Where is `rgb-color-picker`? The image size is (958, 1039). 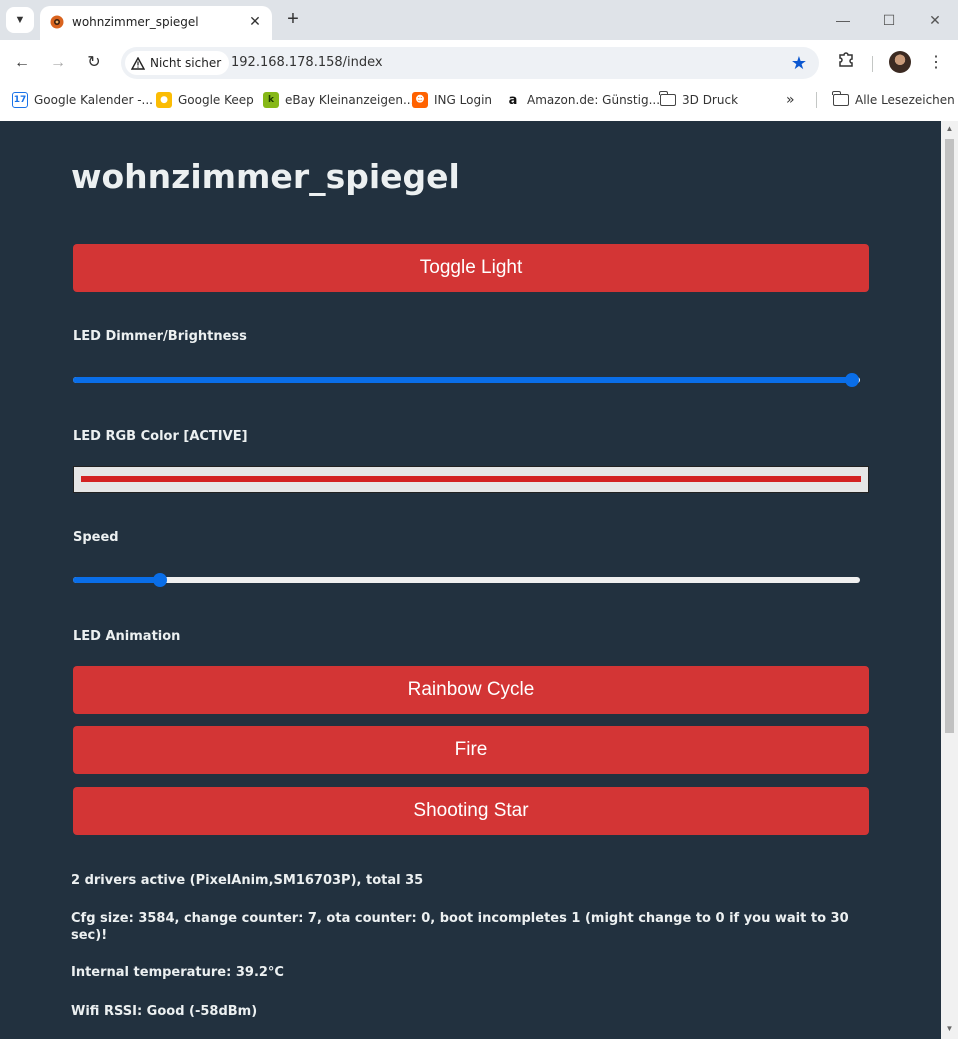
rgb-color-picker is located at coordinates (471, 479).